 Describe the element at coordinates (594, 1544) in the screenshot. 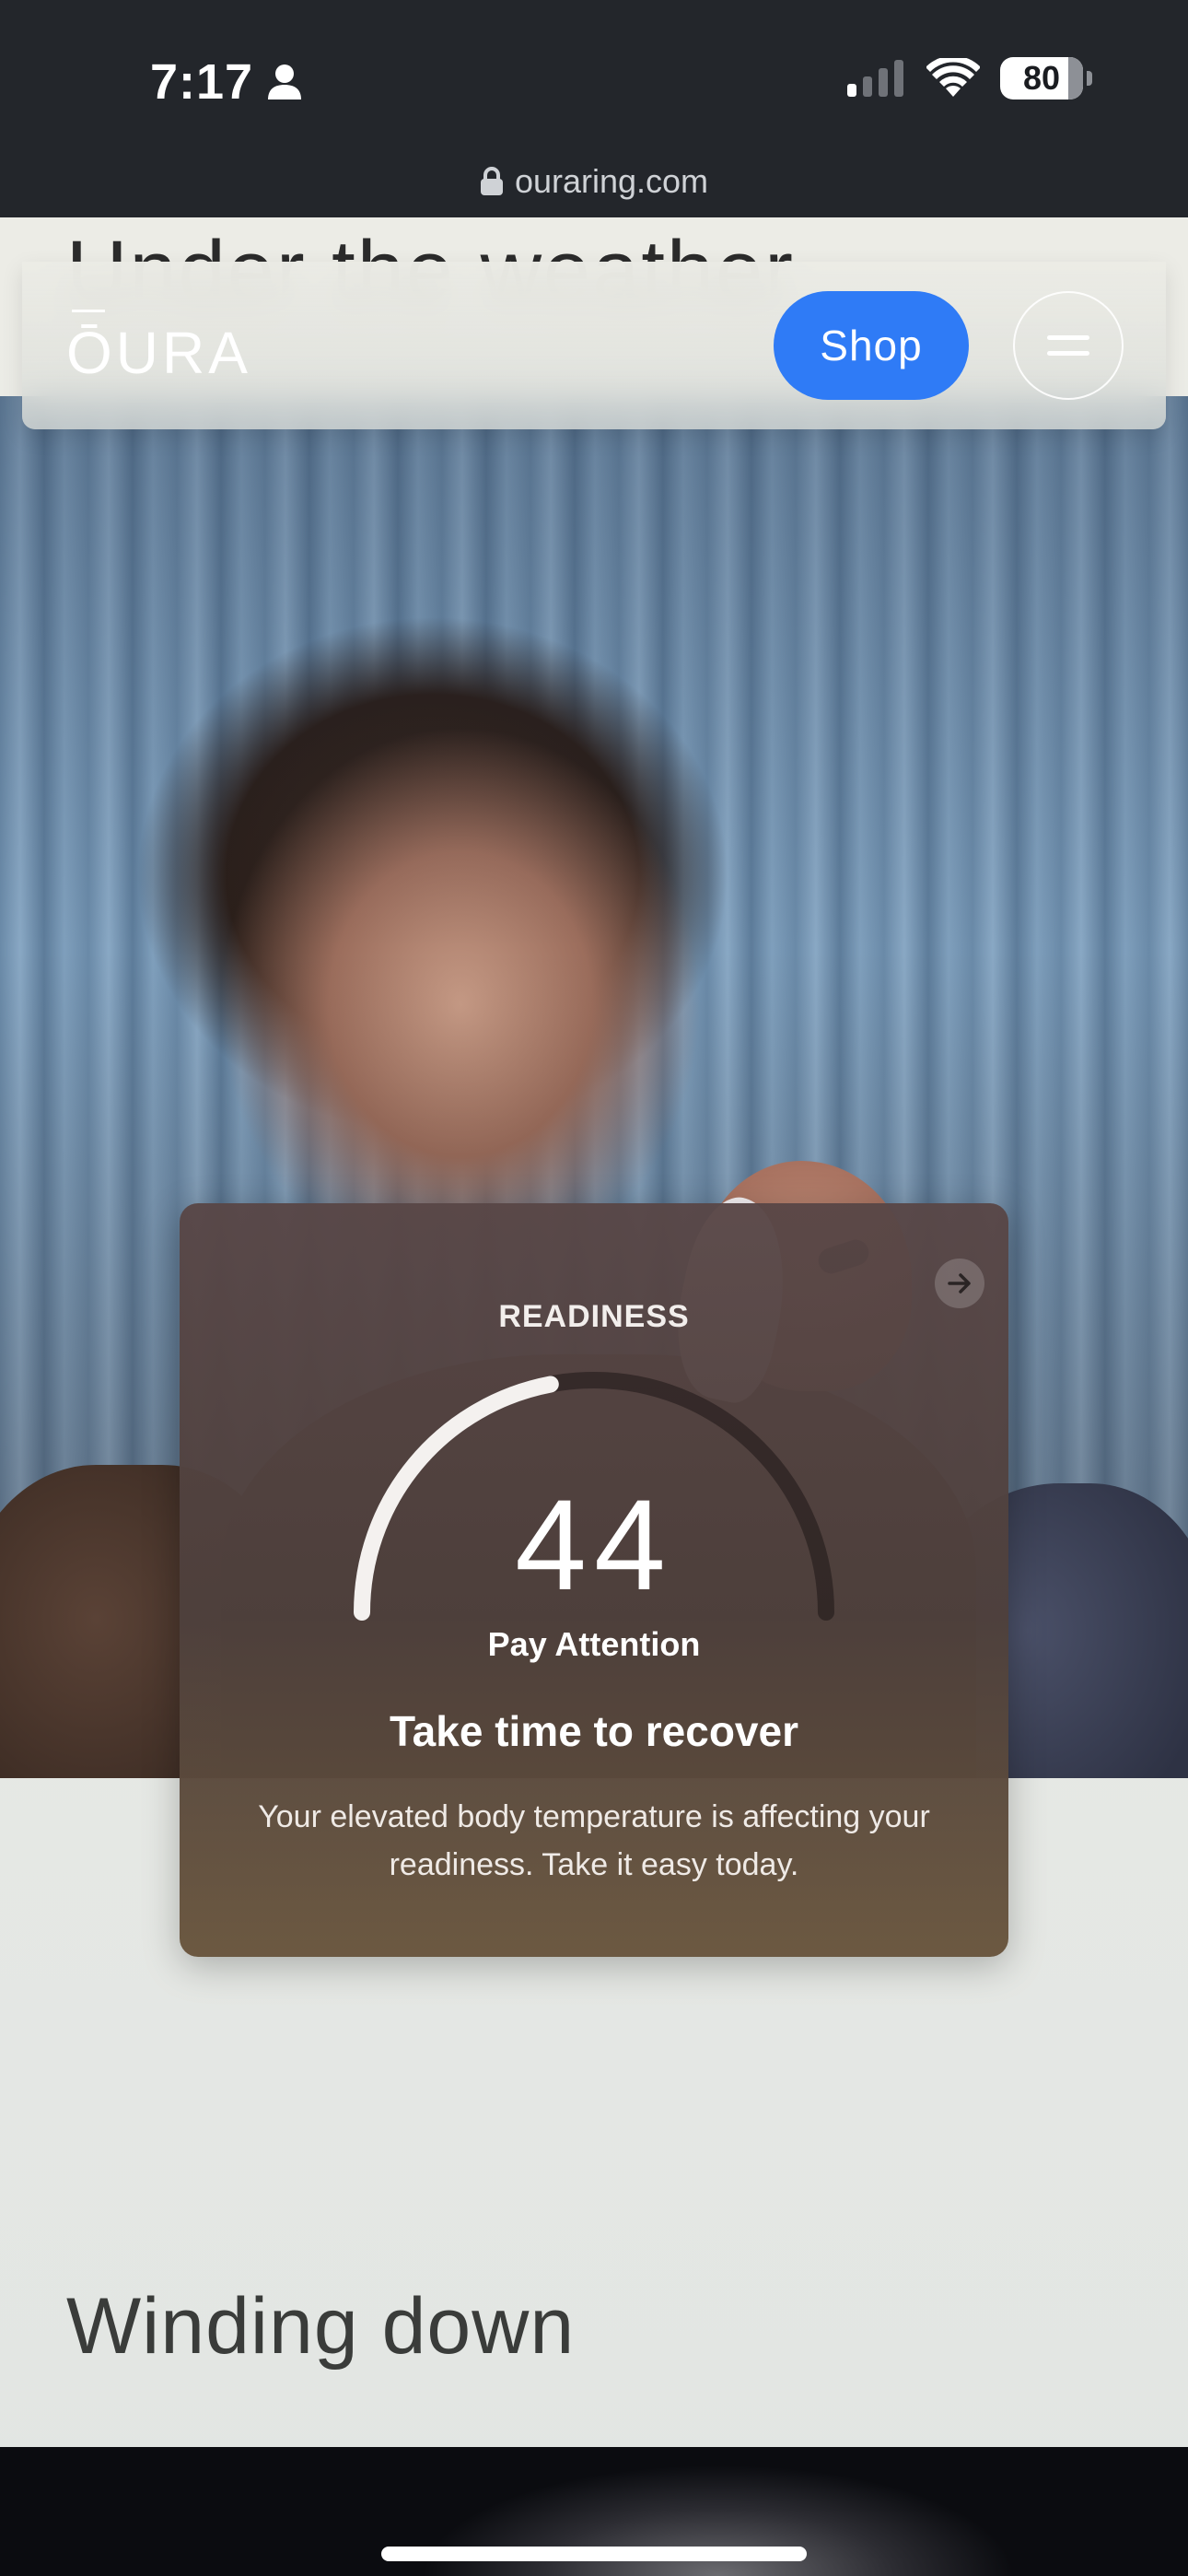

I see `readiness-score: 44` at that location.